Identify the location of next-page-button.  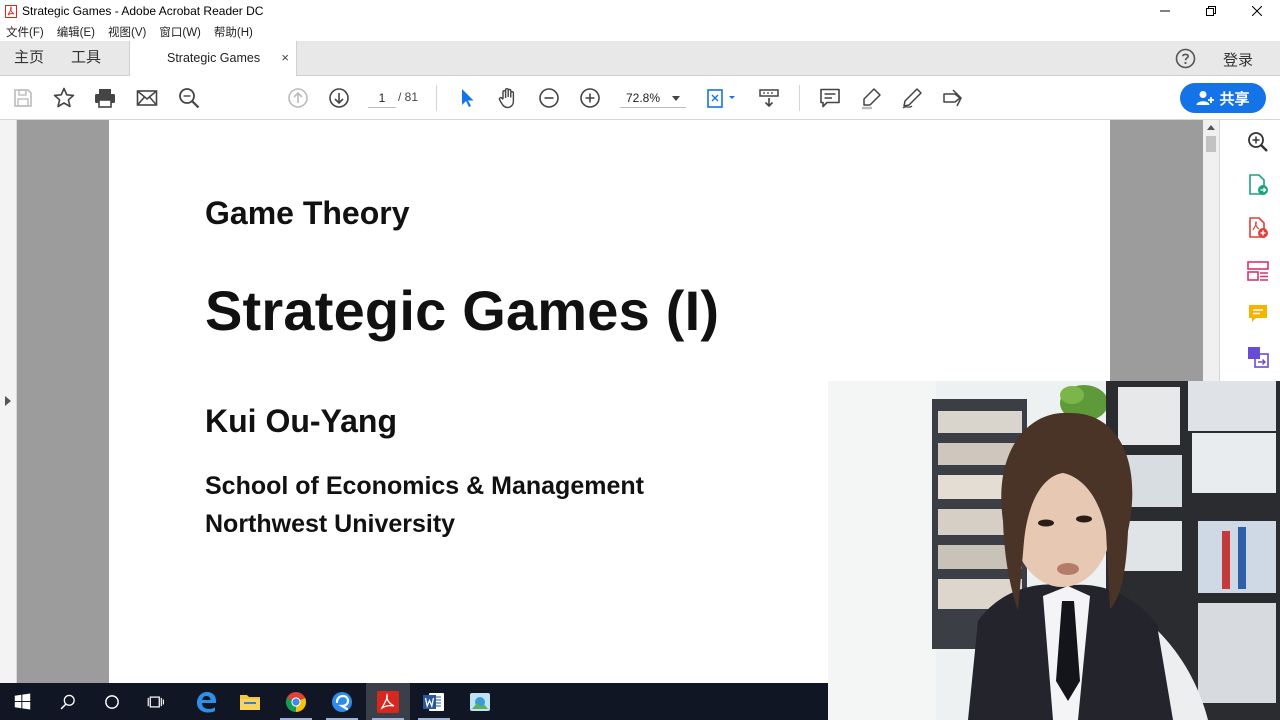
(339, 98).